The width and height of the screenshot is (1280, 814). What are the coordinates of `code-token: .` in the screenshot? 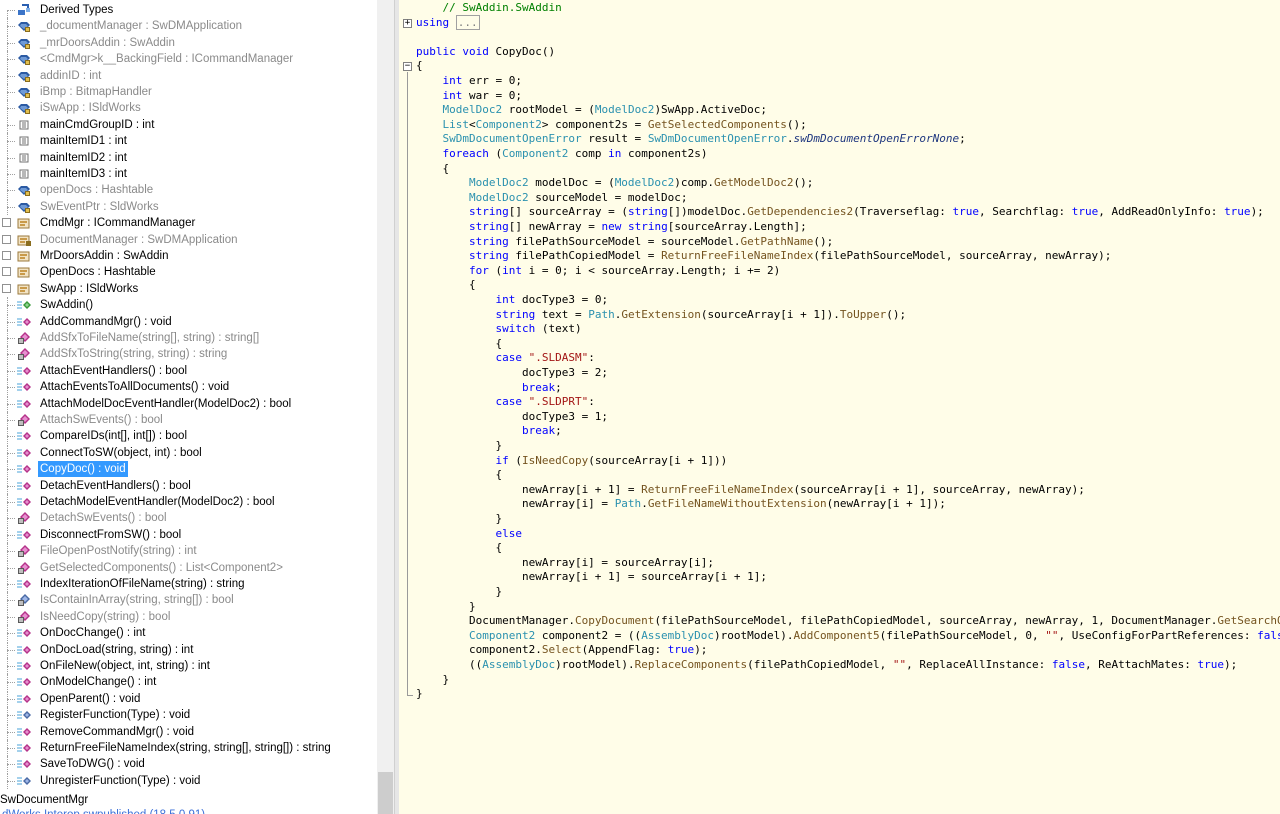 It's located at (790, 139).